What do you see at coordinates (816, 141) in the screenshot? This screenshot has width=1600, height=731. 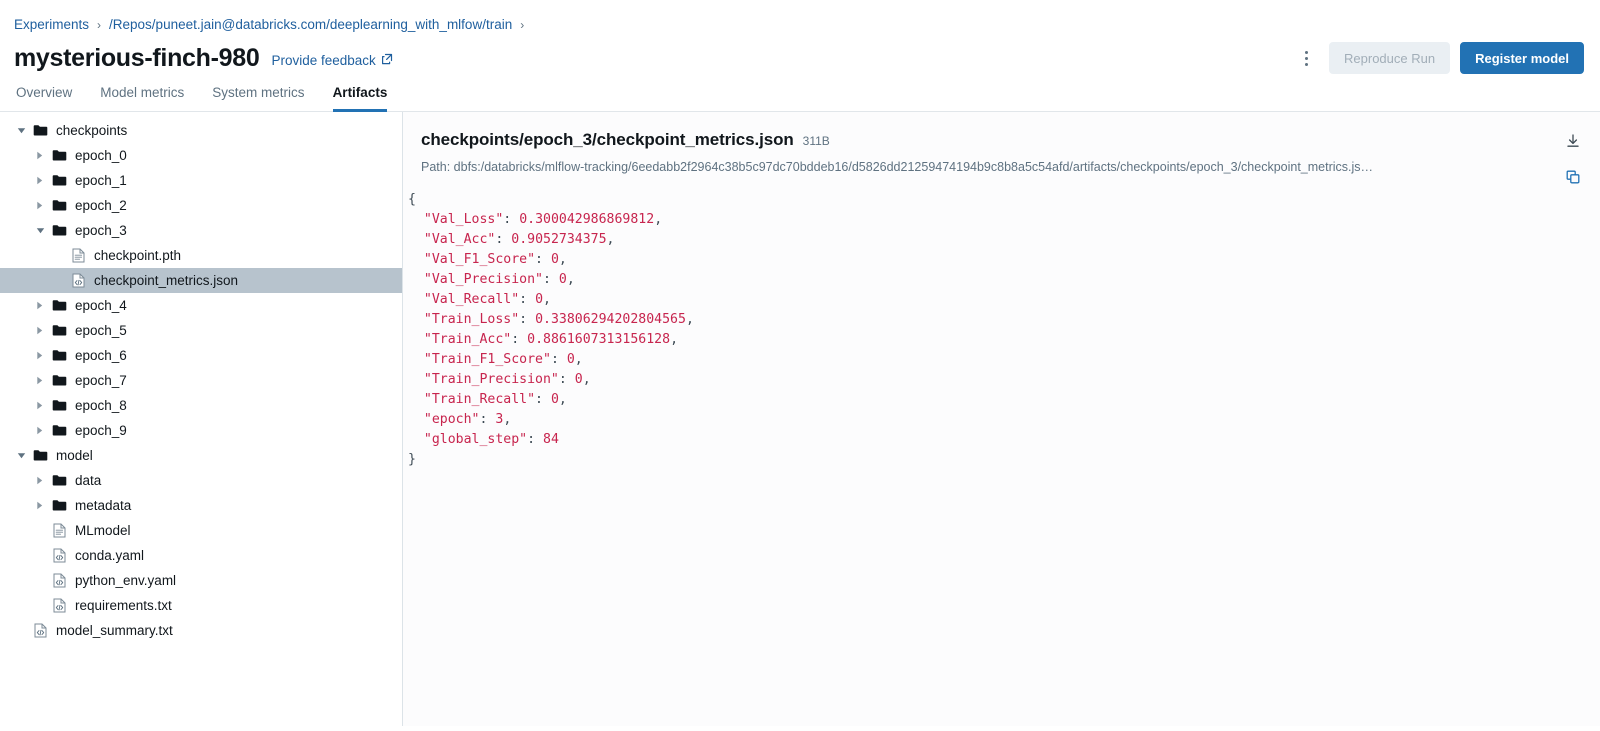 I see `file-size: 311B` at bounding box center [816, 141].